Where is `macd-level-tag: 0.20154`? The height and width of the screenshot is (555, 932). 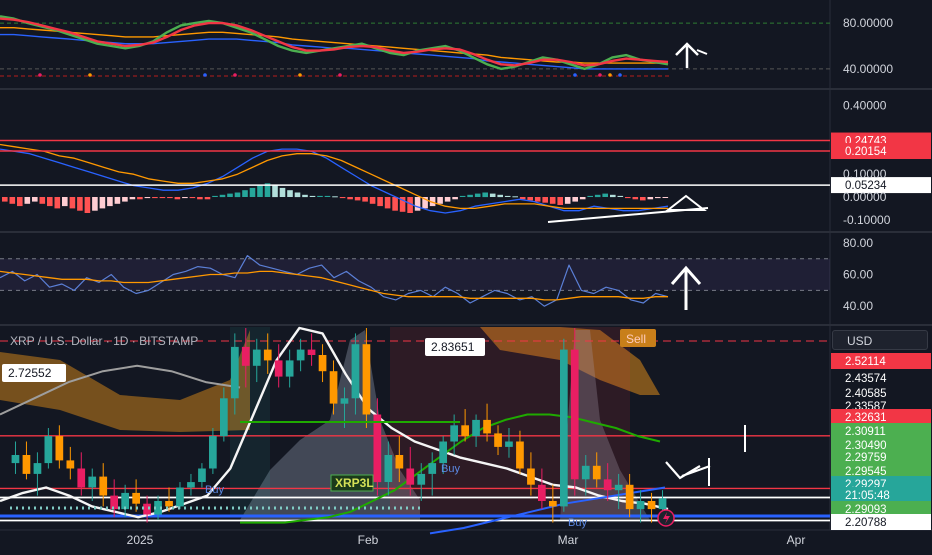
macd-level-tag: 0.20154 is located at coordinates (881, 151).